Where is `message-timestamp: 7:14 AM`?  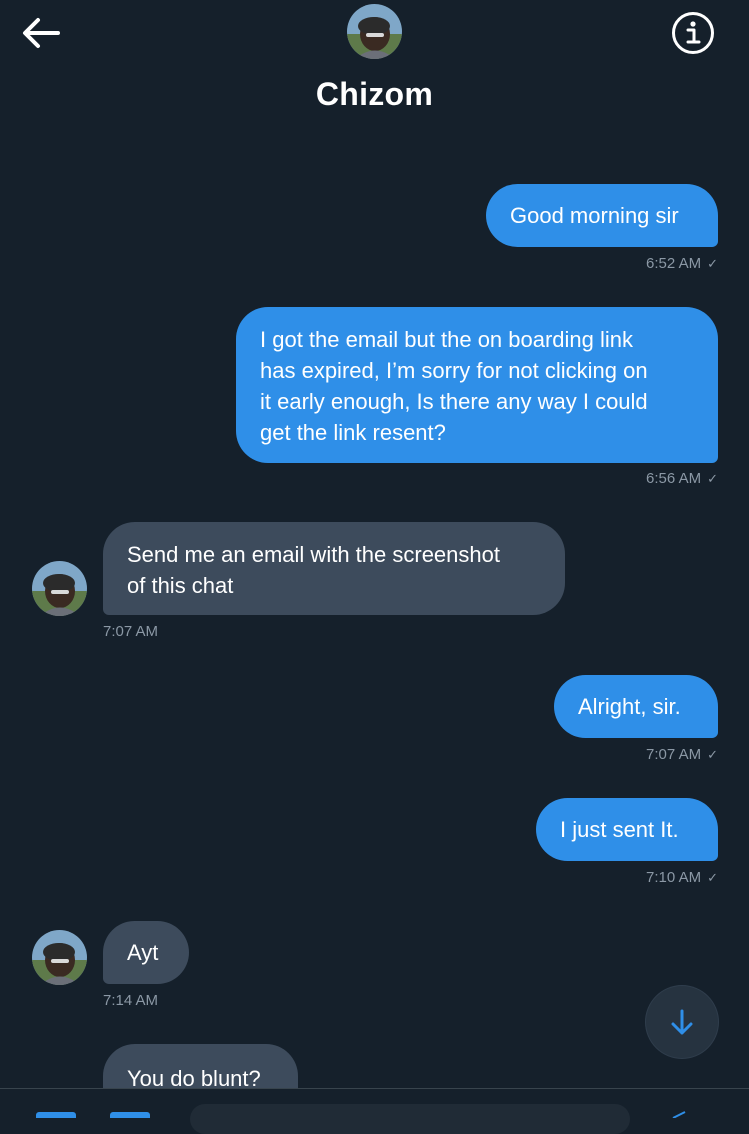 message-timestamp: 7:14 AM is located at coordinates (131, 1000).